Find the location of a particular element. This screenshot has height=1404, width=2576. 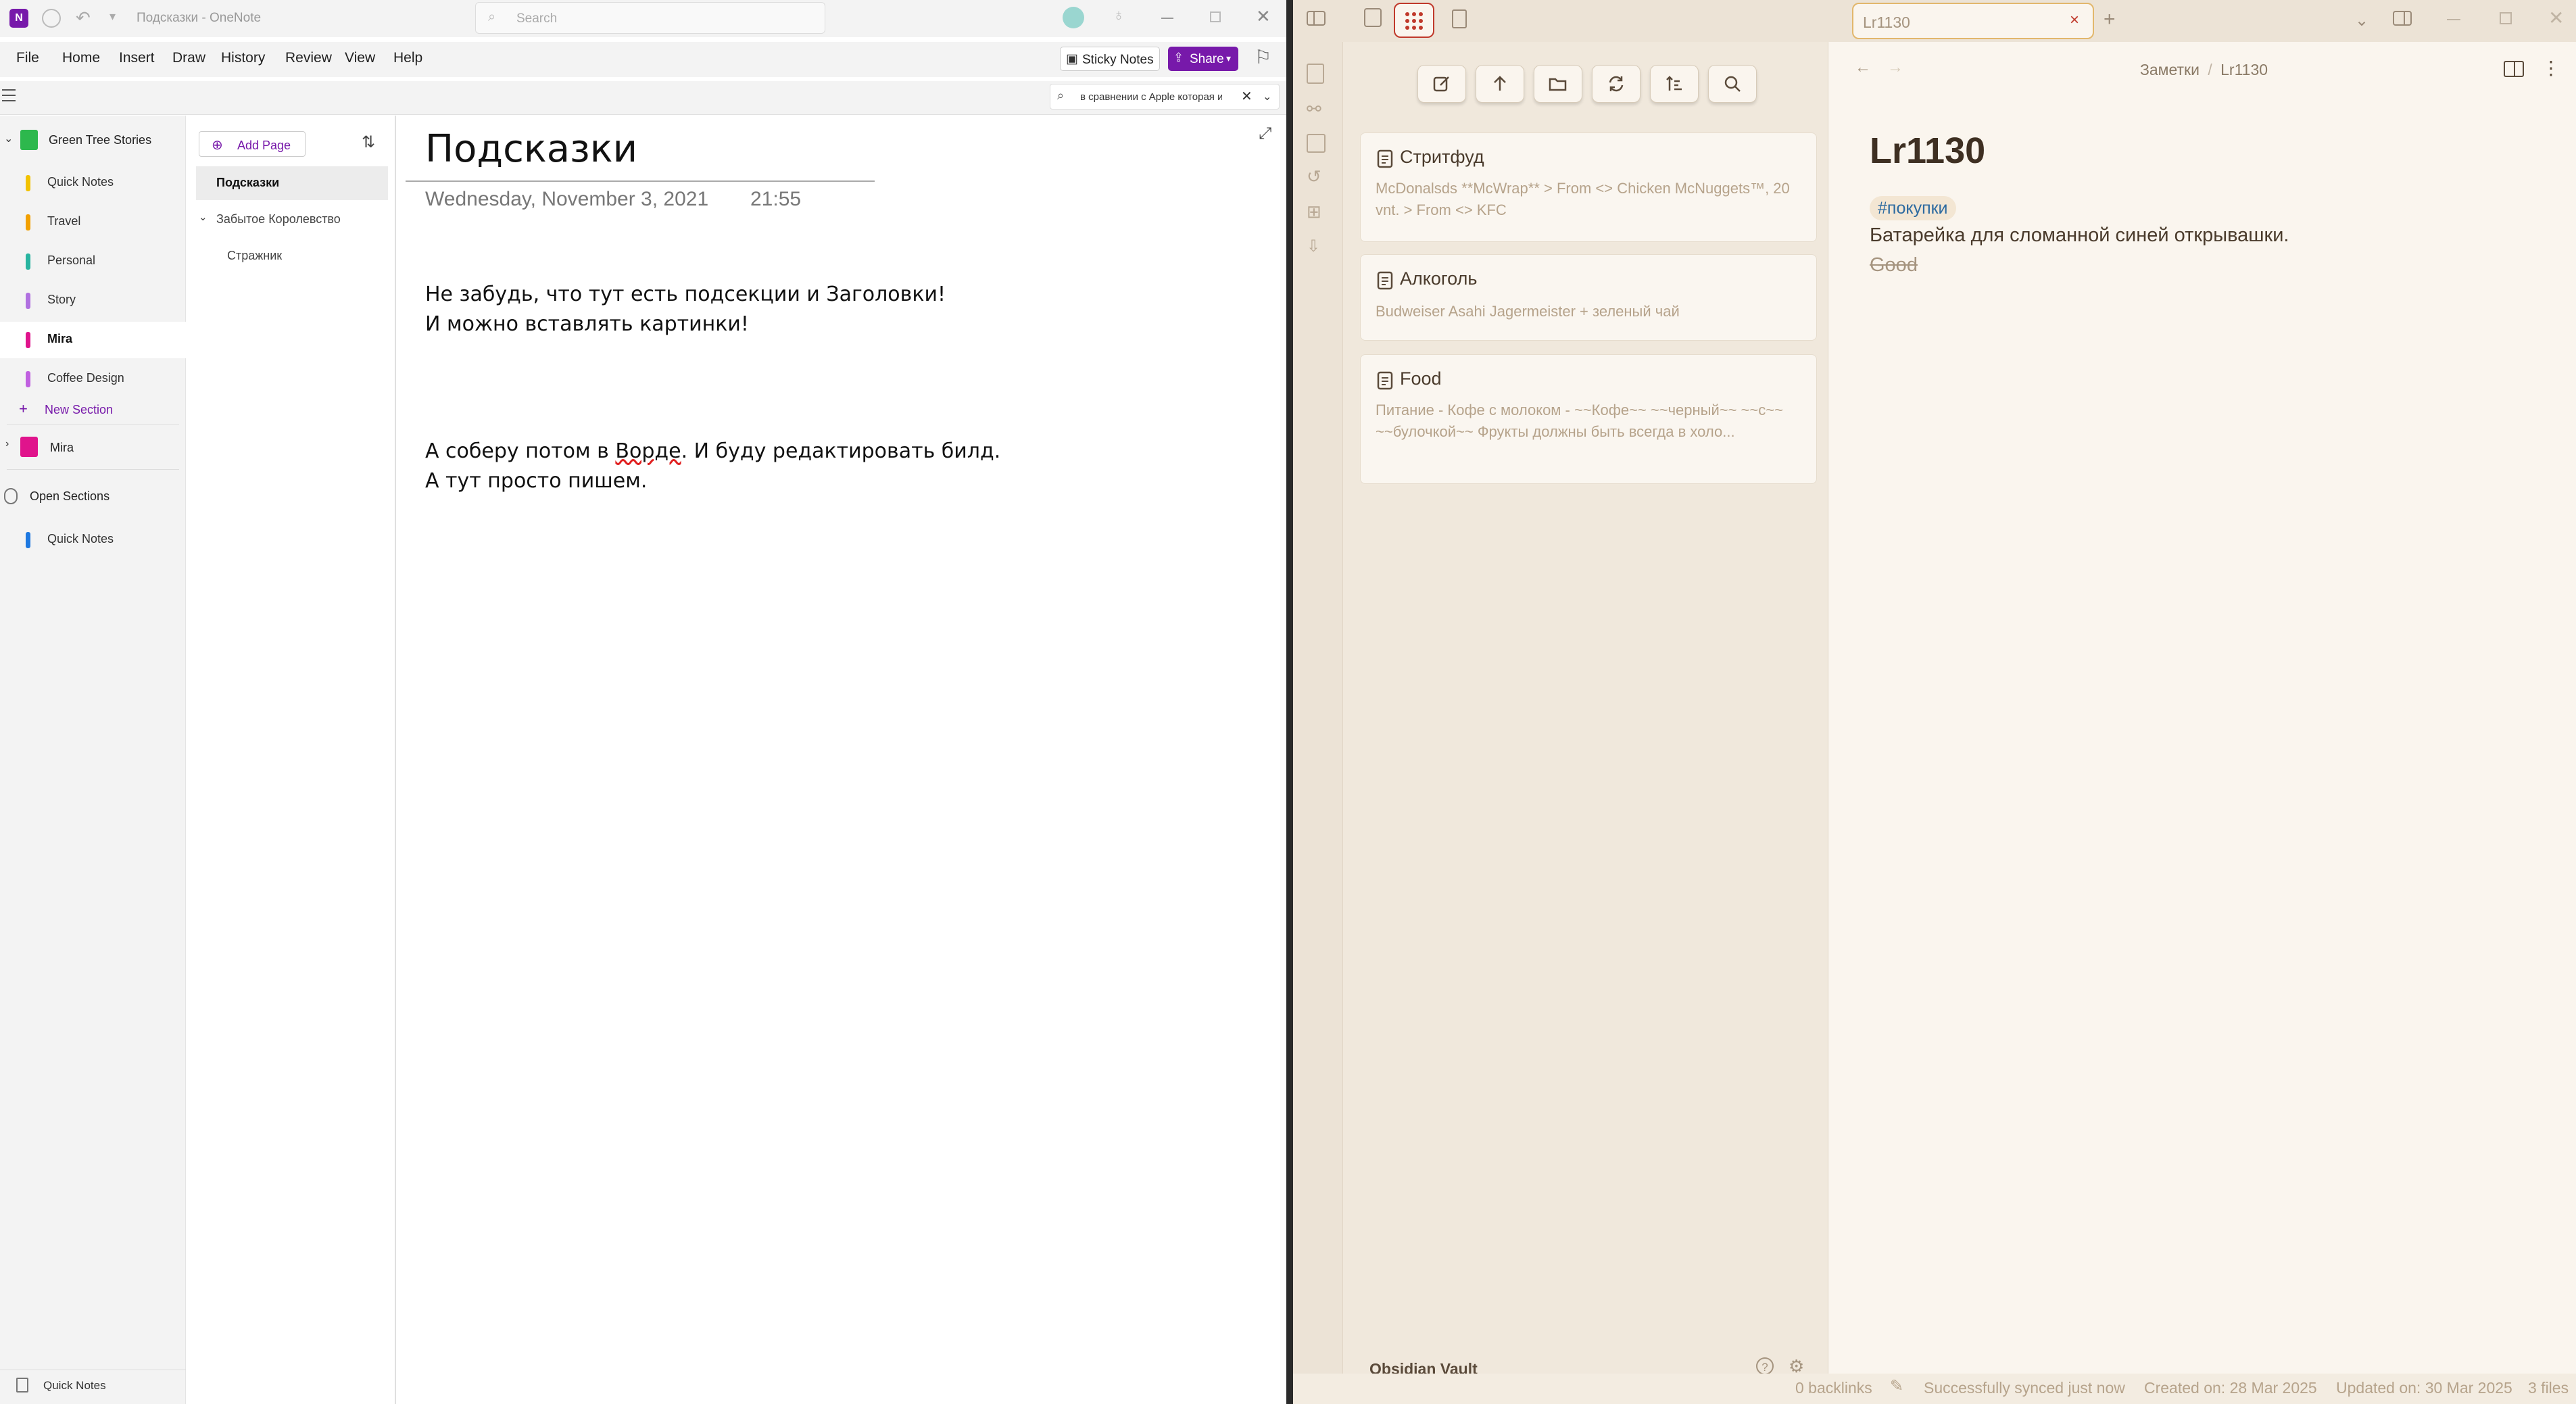

search-button is located at coordinates (1732, 84).